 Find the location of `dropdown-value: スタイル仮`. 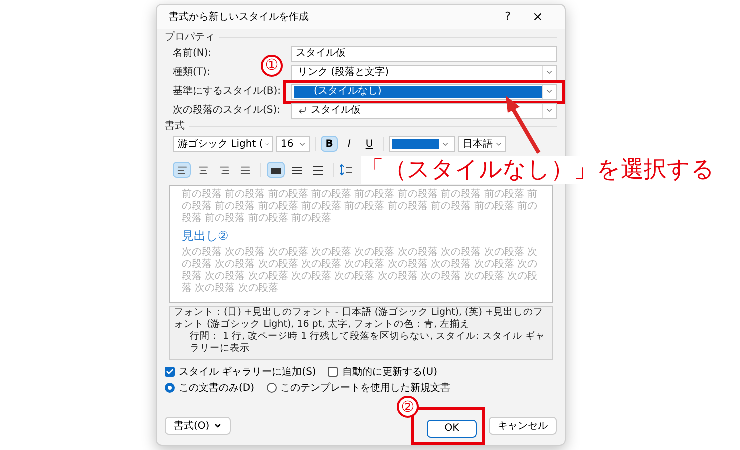

dropdown-value: スタイル仮 is located at coordinates (327, 110).